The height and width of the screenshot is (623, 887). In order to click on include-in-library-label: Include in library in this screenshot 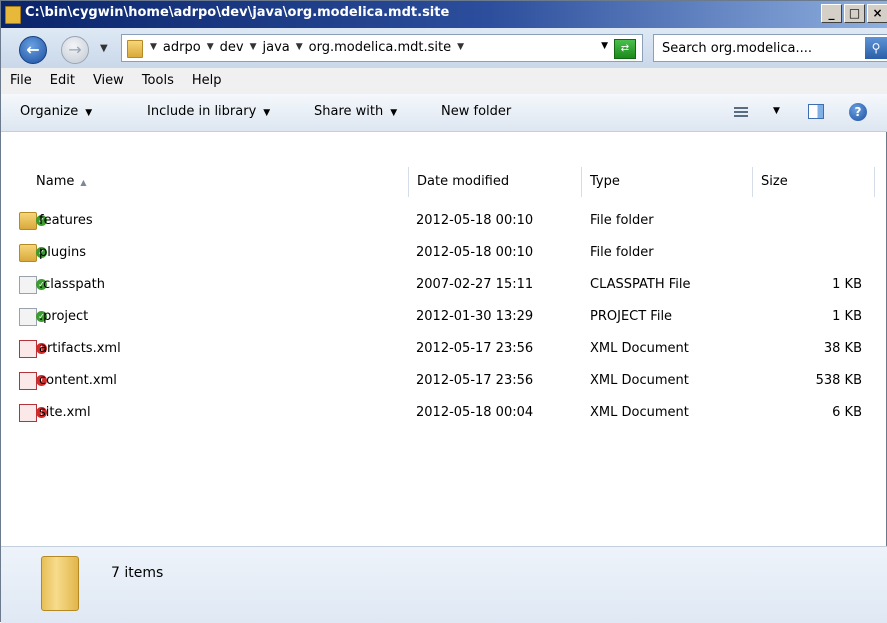, I will do `click(202, 111)`.